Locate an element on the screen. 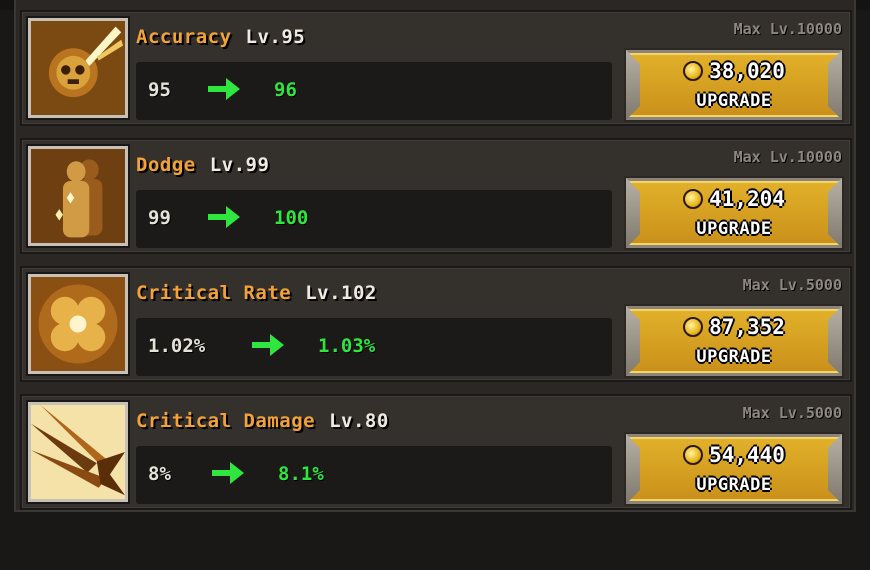 The width and height of the screenshot is (870, 570). stat-change-bar: 1.02% 1.03% is located at coordinates (374, 347).